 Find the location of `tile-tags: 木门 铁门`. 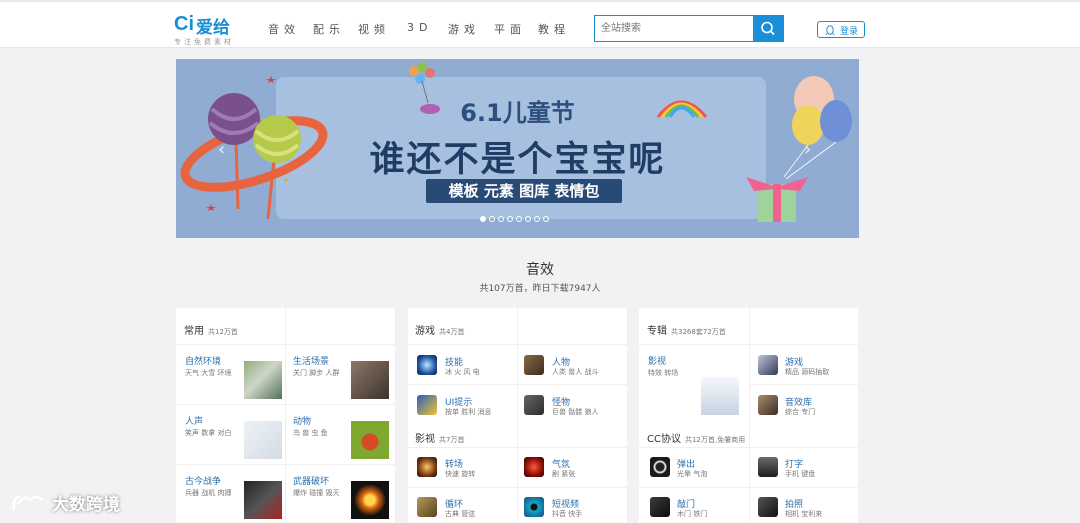

tile-tags: 木门 铁门 is located at coordinates (692, 514).